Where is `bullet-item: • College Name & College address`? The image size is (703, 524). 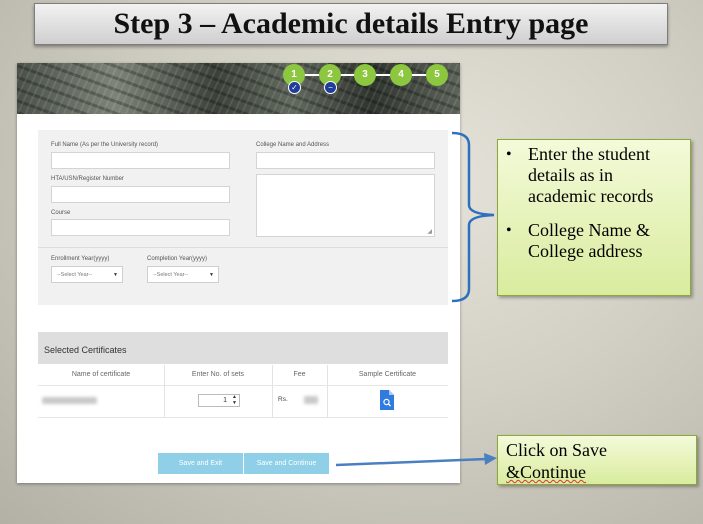 bullet-item: • College Name & College address is located at coordinates (578, 240).